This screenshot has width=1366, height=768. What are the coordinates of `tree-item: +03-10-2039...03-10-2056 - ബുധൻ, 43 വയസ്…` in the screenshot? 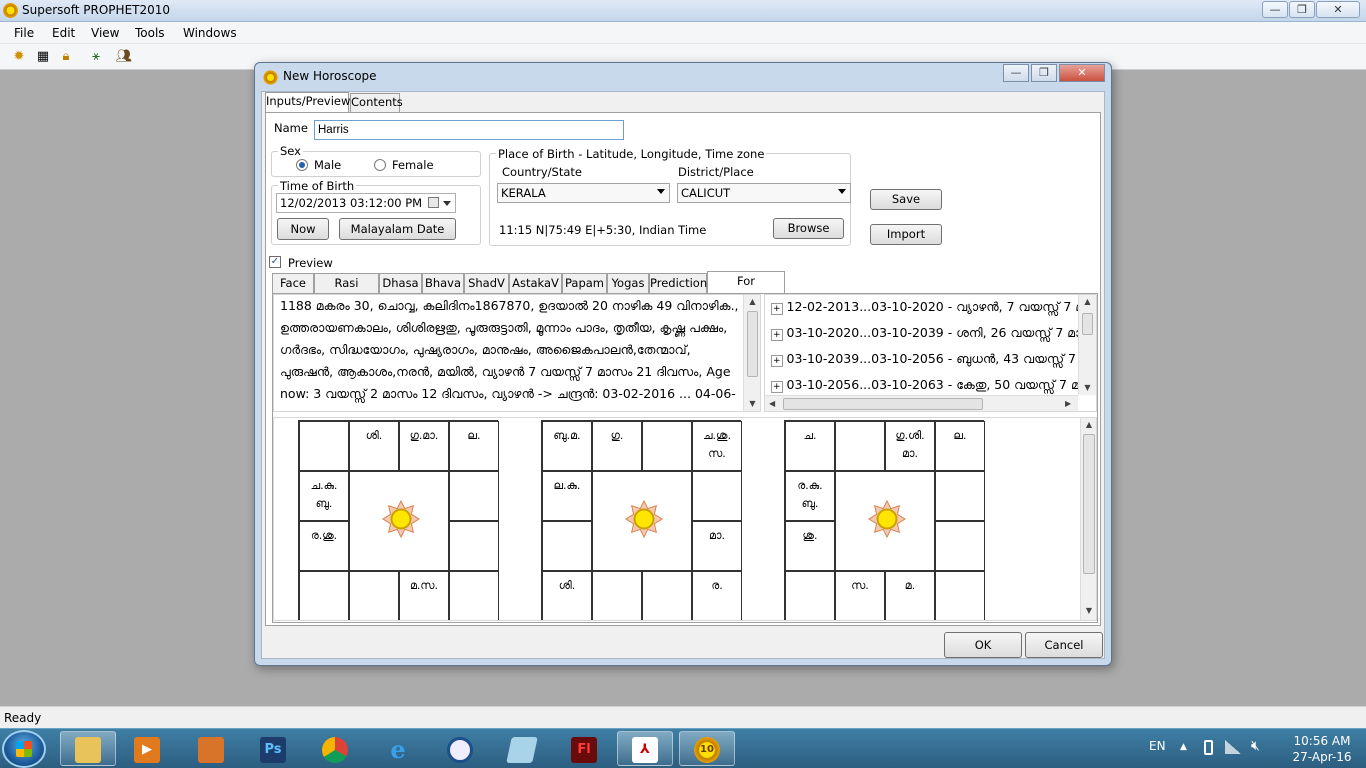 It's located at (933, 360).